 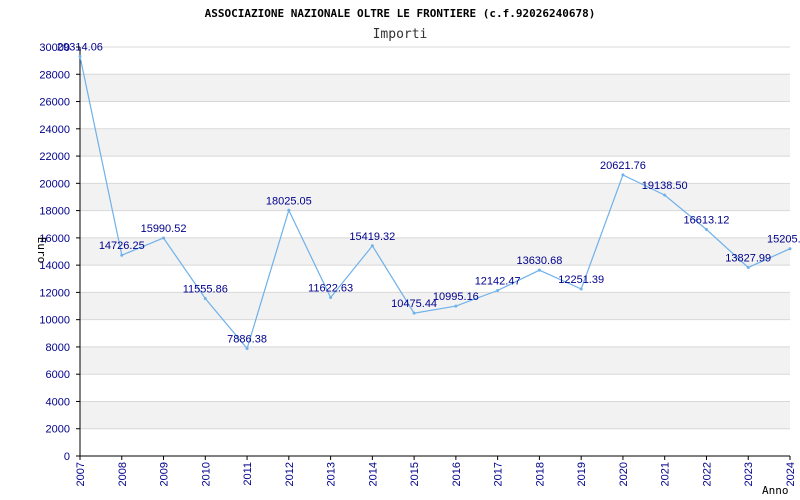 I want to click on data-label: 12251.39, so click(x=581, y=280).